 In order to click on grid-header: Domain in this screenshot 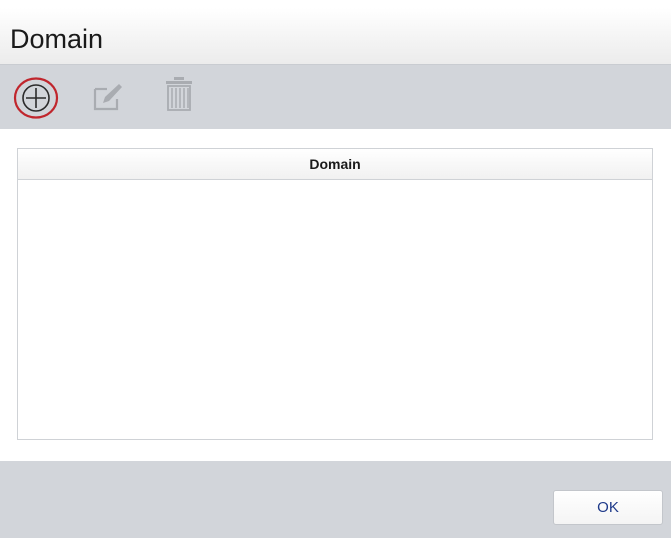, I will do `click(335, 164)`.